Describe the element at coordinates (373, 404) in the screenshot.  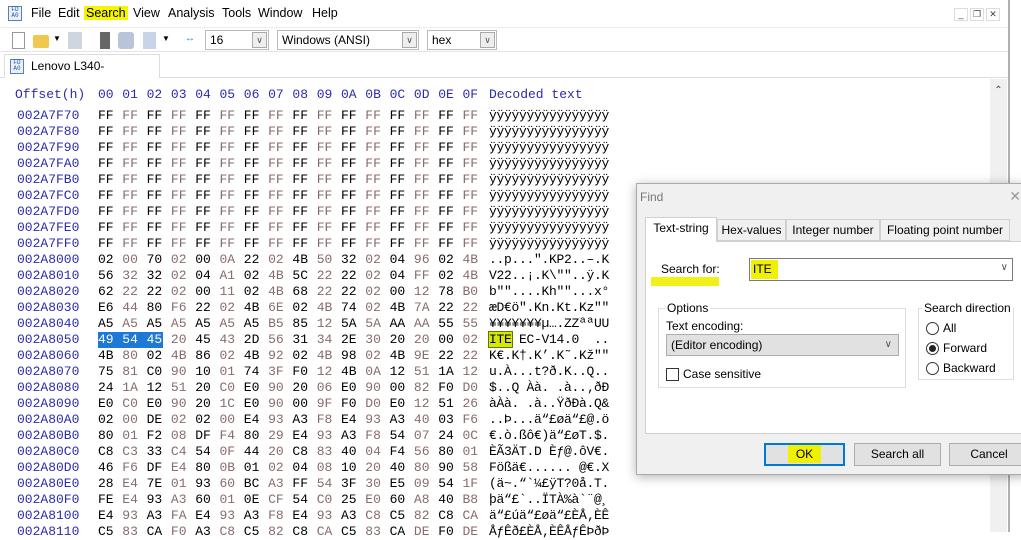
I see `hex-byte: D0` at that location.